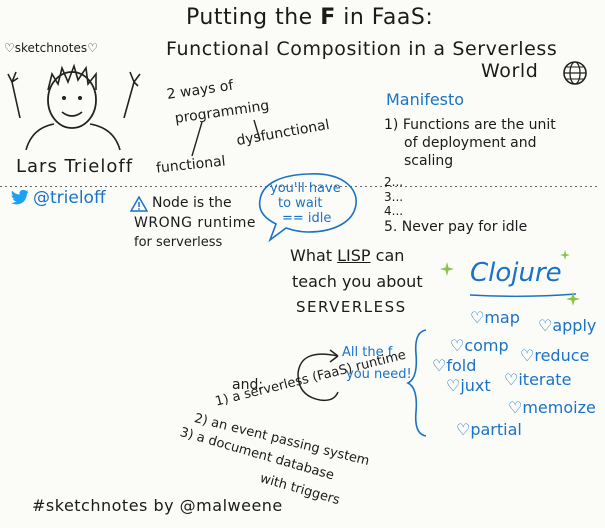 This screenshot has width=605, height=528. I want to click on title-line-2: Functional Composition in a Serverless, so click(362, 49).